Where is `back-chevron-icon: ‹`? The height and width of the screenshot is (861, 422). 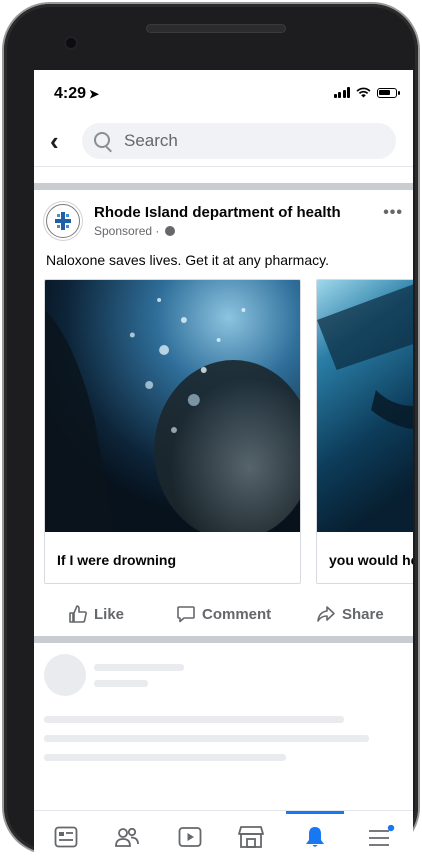 back-chevron-icon: ‹ is located at coordinates (54, 141).